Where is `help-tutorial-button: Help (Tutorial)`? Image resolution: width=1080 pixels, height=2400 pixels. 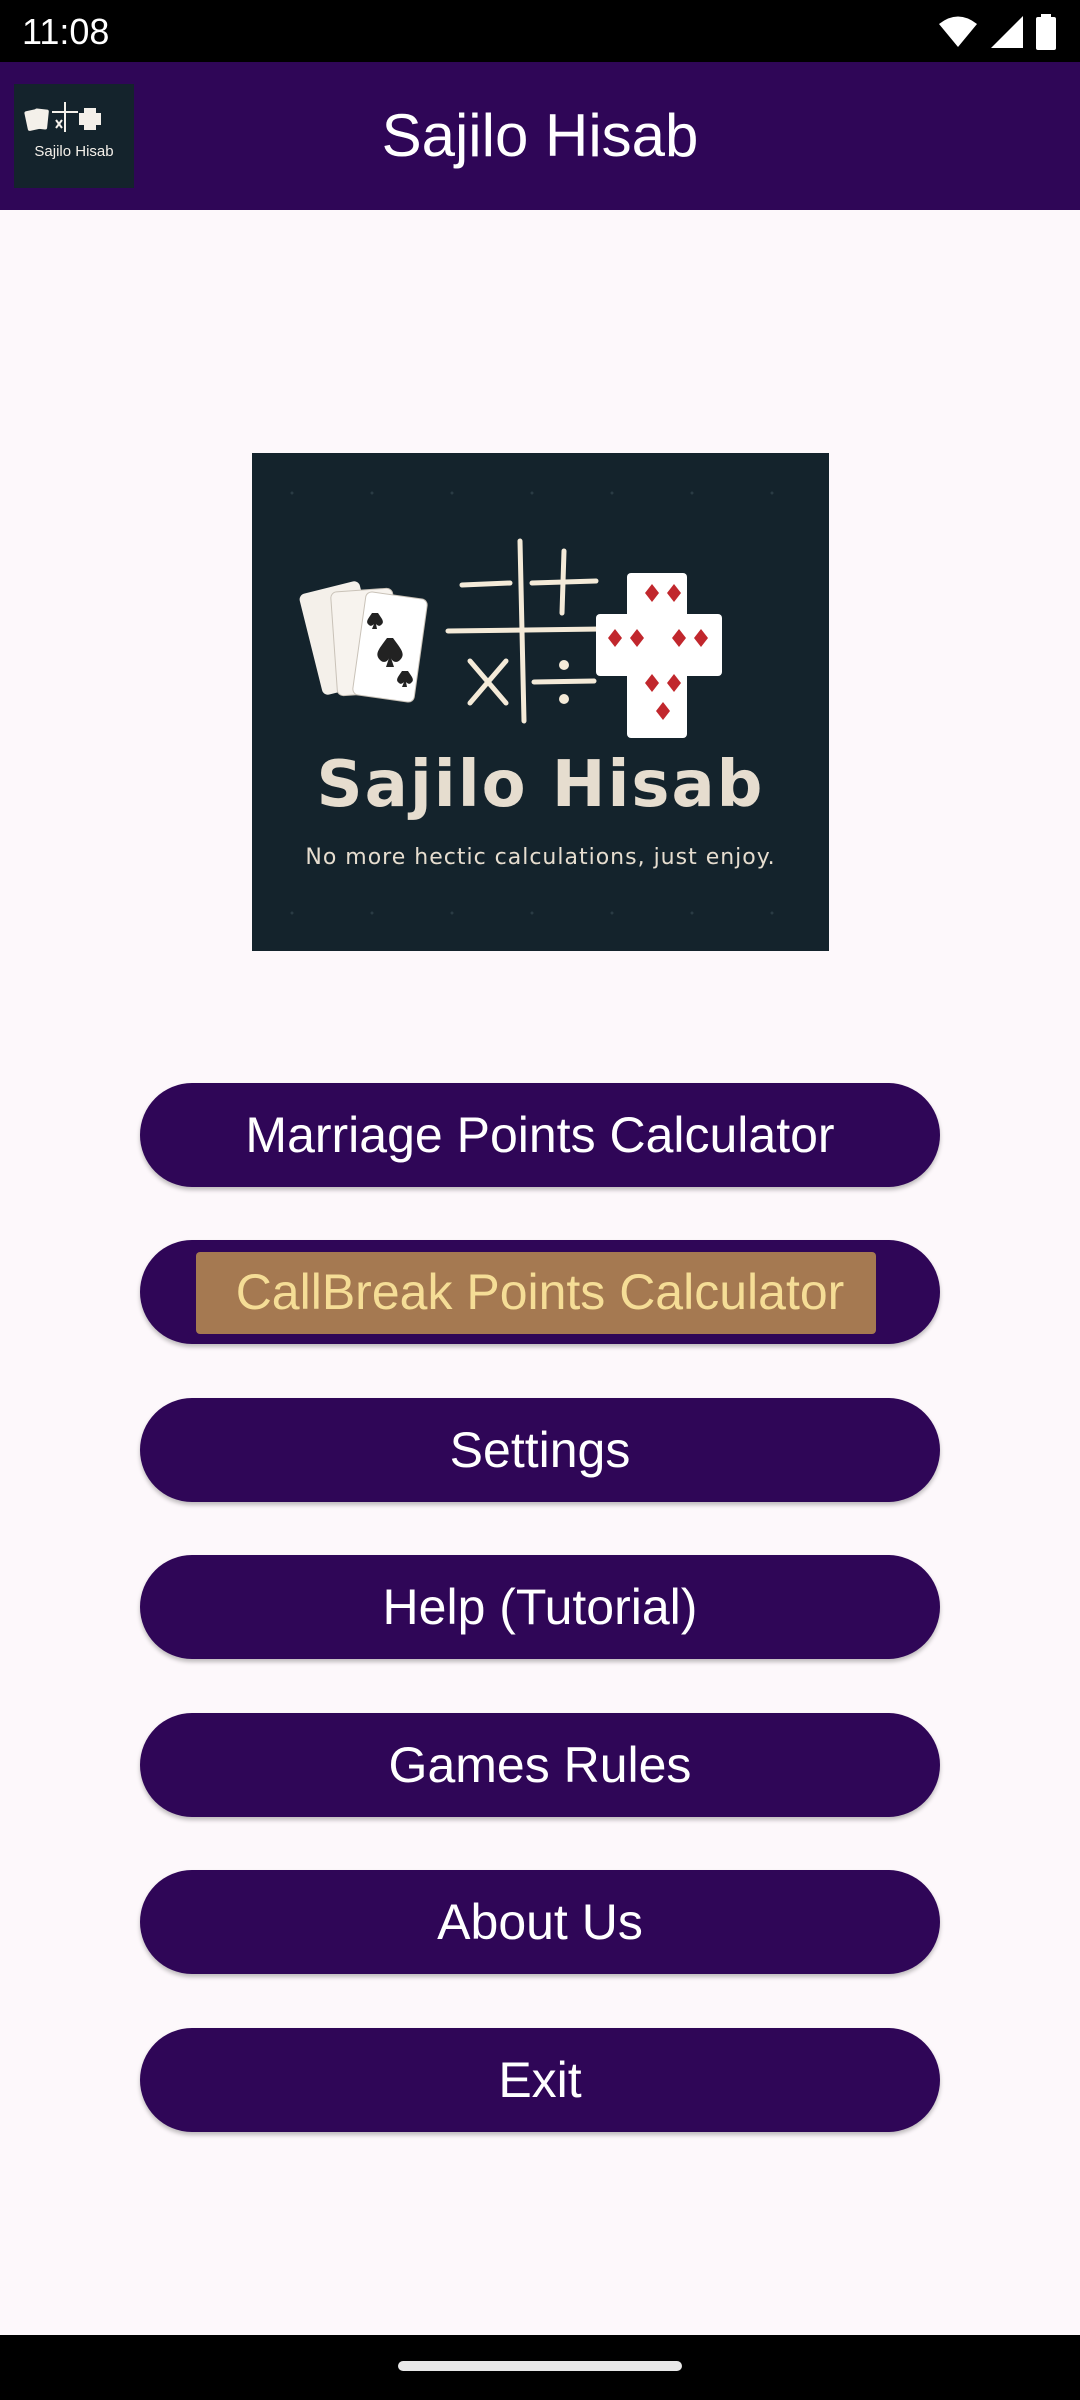
help-tutorial-button: Help (Tutorial) is located at coordinates (540, 1607).